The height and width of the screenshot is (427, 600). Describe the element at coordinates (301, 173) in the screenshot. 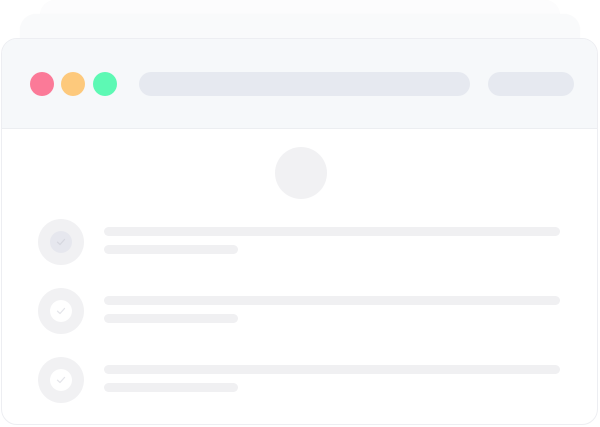

I see `avatar` at that location.